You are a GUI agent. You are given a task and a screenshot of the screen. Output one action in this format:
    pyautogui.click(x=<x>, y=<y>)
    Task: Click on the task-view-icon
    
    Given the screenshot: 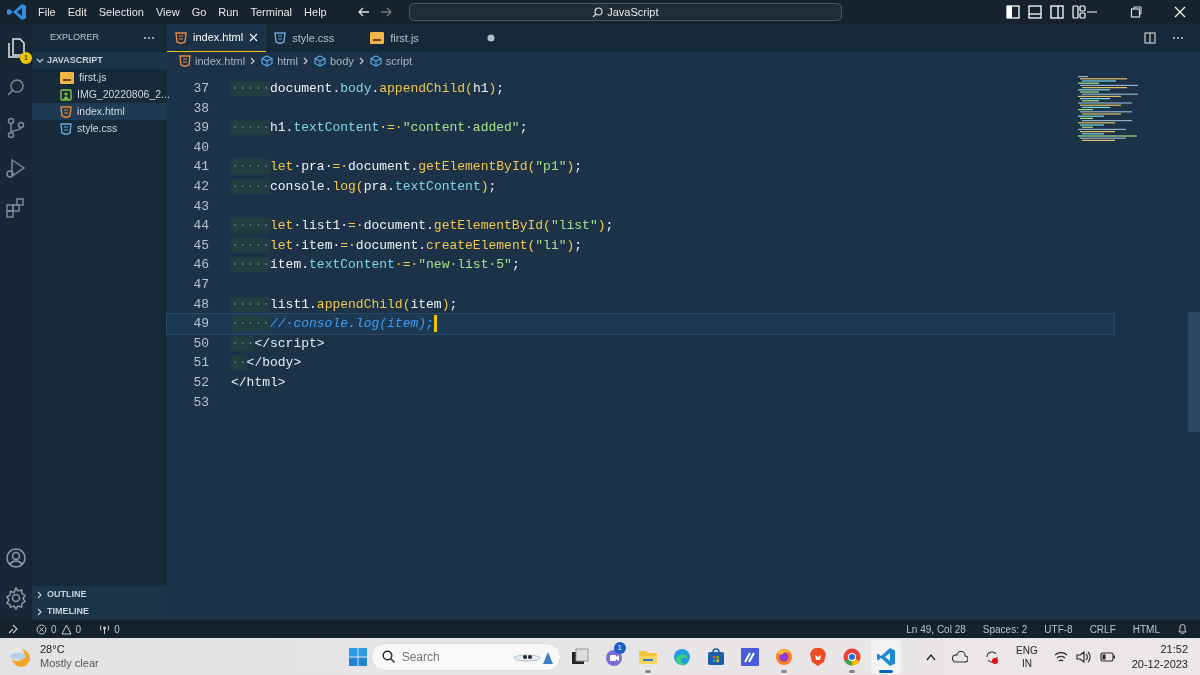 What is the action you would take?
    pyautogui.click(x=579, y=656)
    